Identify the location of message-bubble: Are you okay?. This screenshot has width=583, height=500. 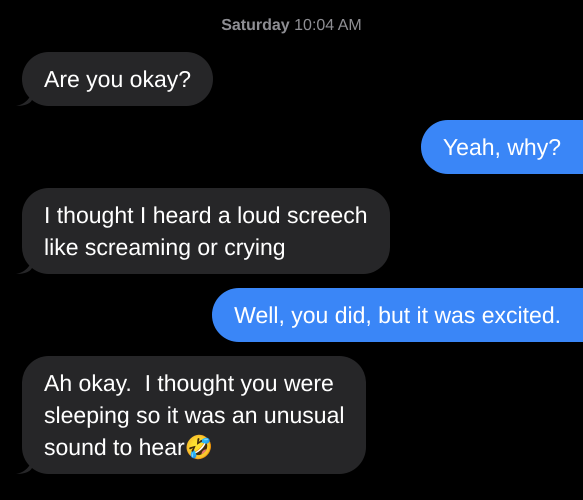
(118, 79).